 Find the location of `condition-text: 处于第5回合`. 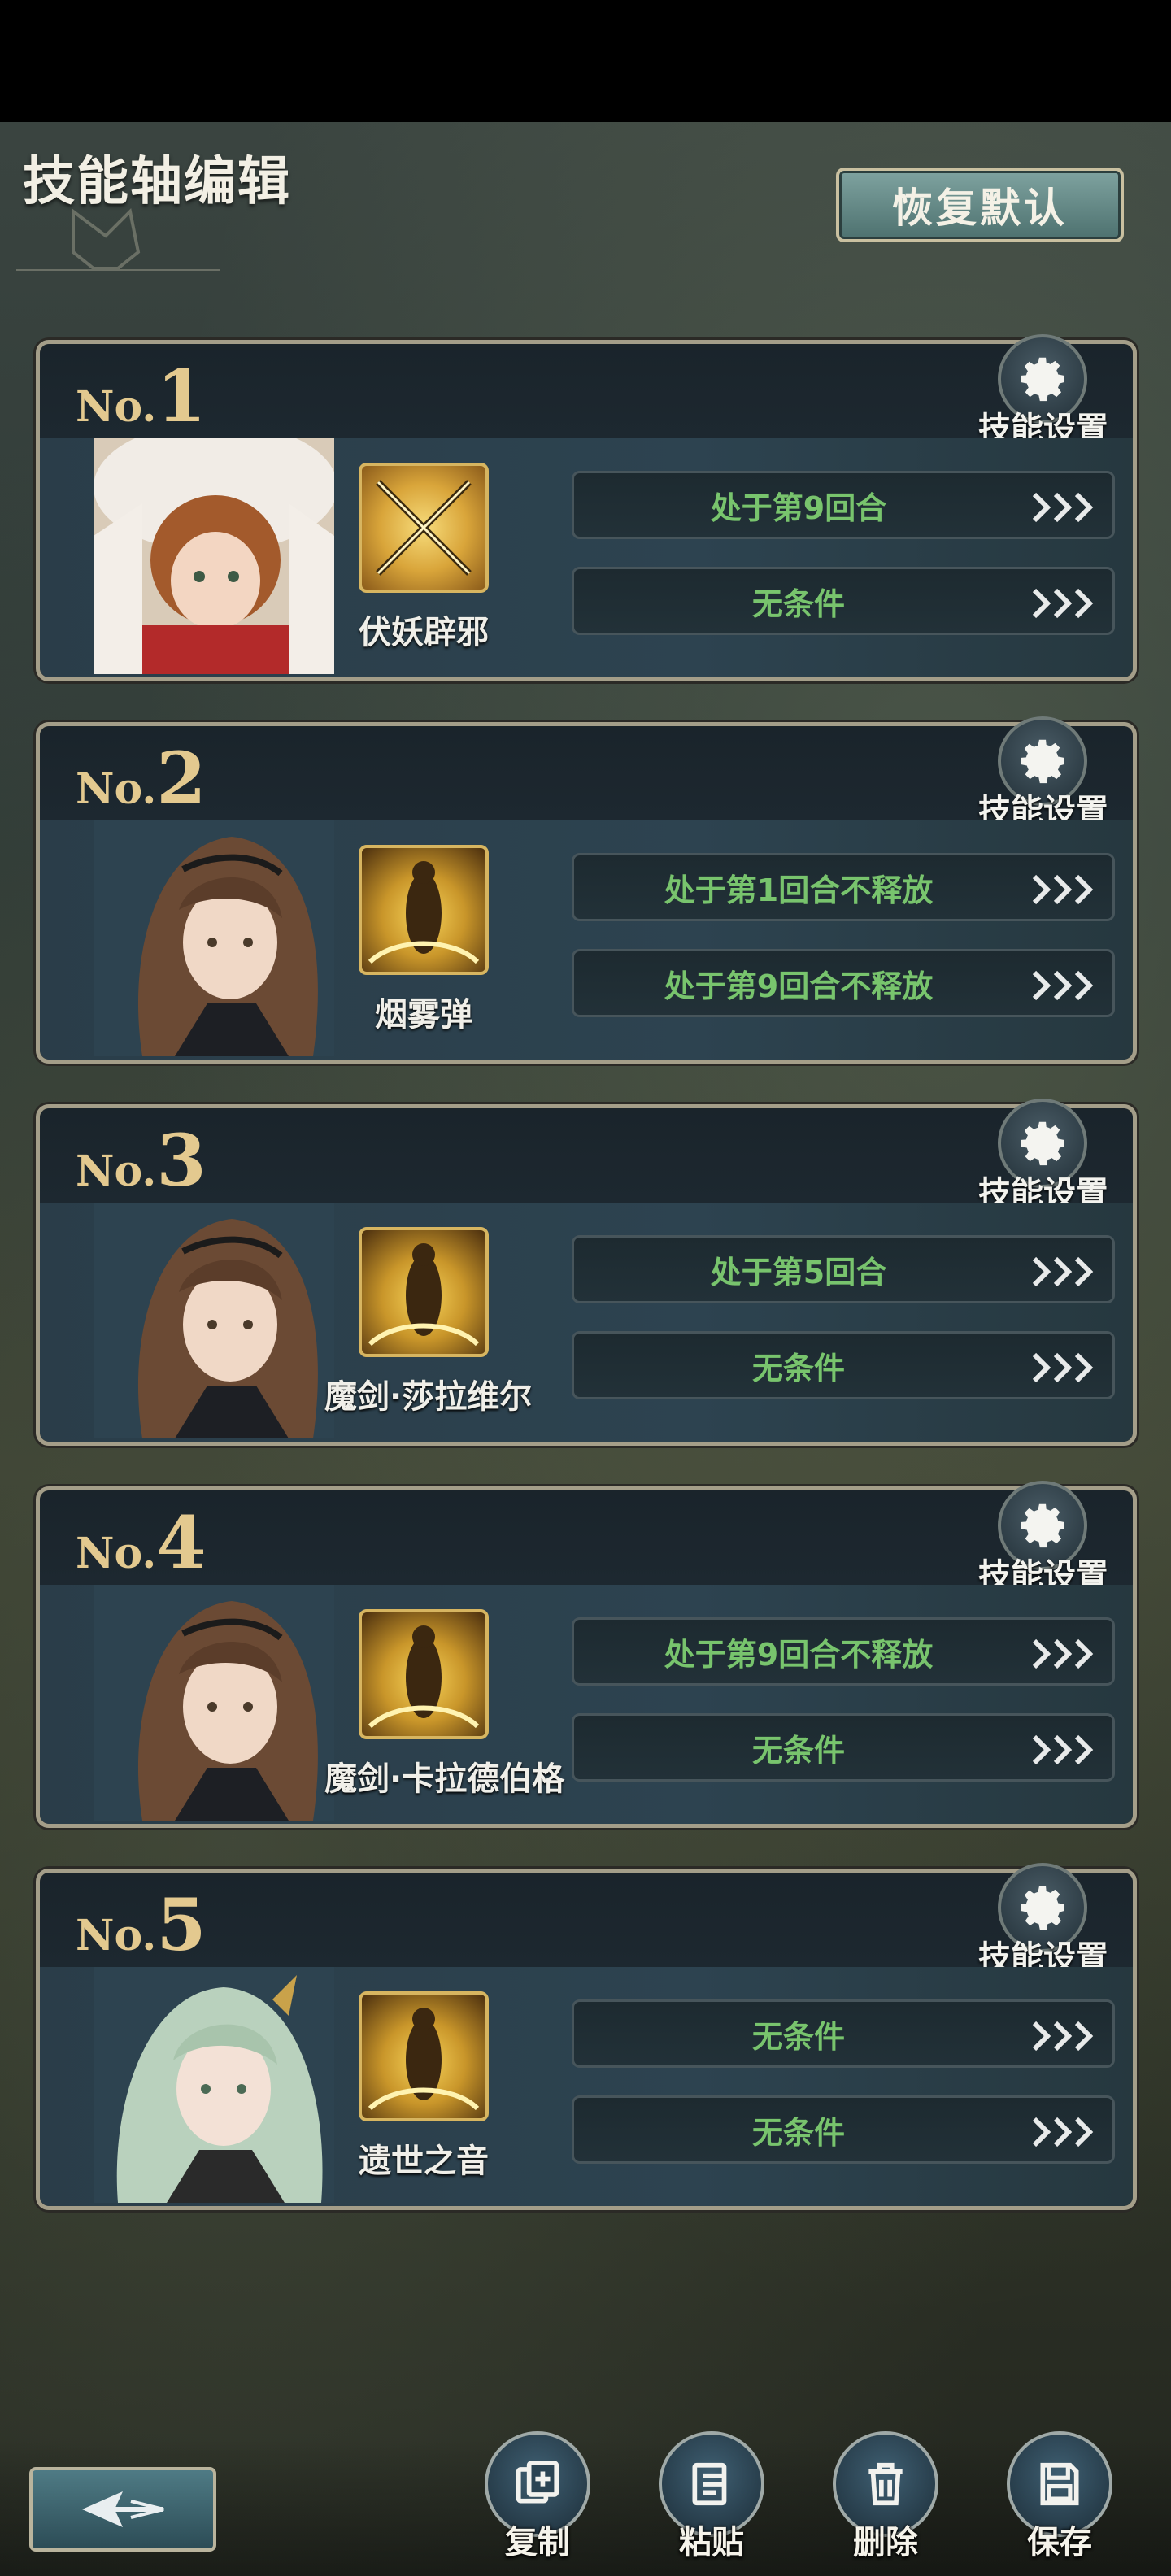

condition-text: 处于第5回合 is located at coordinates (799, 1272).